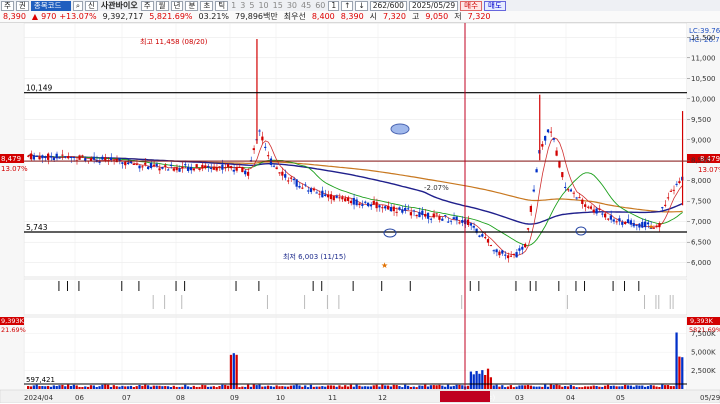 The width and height of the screenshot is (720, 404). Describe the element at coordinates (494, 5) in the screenshot. I see `sell-button: 매도` at that location.